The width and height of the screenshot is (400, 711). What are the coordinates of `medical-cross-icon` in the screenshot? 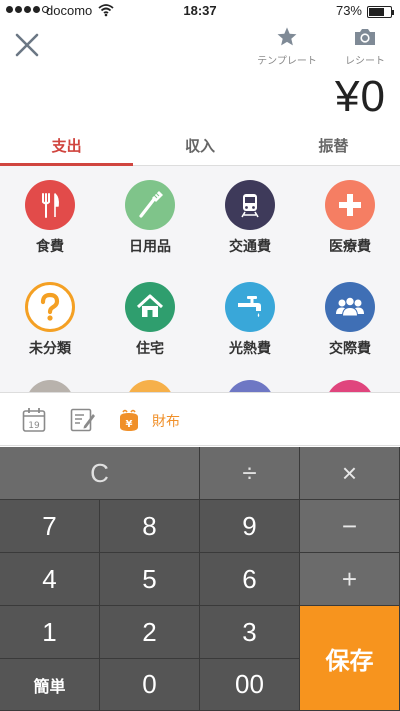 It's located at (350, 205).